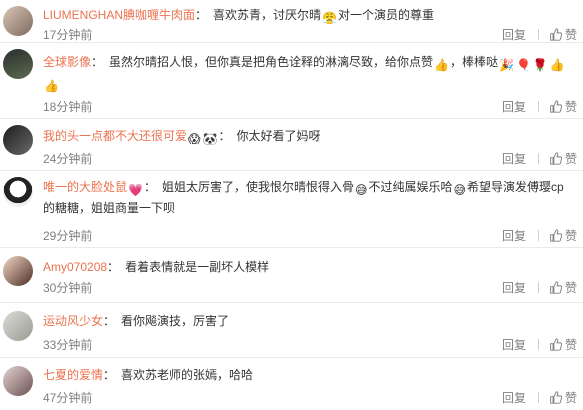 Image resolution: width=583 pixels, height=410 pixels. What do you see at coordinates (85, 187) in the screenshot?
I see `username-link: 唯一的大脸处鼠` at bounding box center [85, 187].